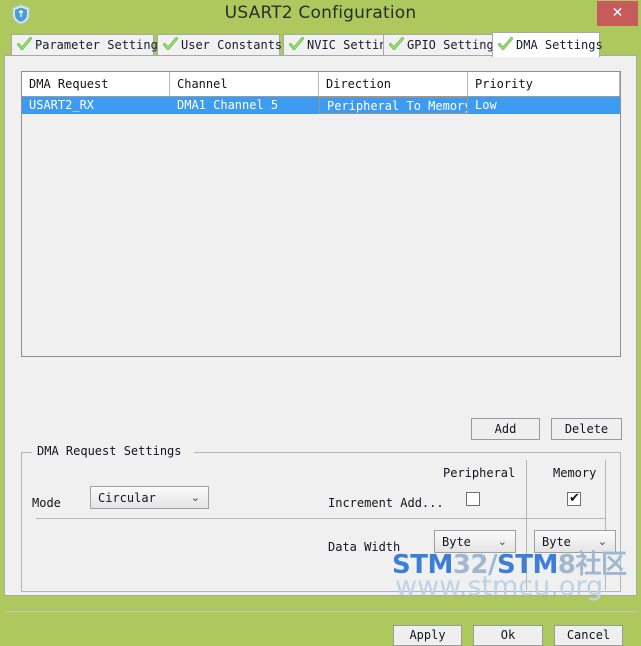 This screenshot has width=641, height=646. Describe the element at coordinates (505, 429) in the screenshot. I see `add-button: Add` at that location.